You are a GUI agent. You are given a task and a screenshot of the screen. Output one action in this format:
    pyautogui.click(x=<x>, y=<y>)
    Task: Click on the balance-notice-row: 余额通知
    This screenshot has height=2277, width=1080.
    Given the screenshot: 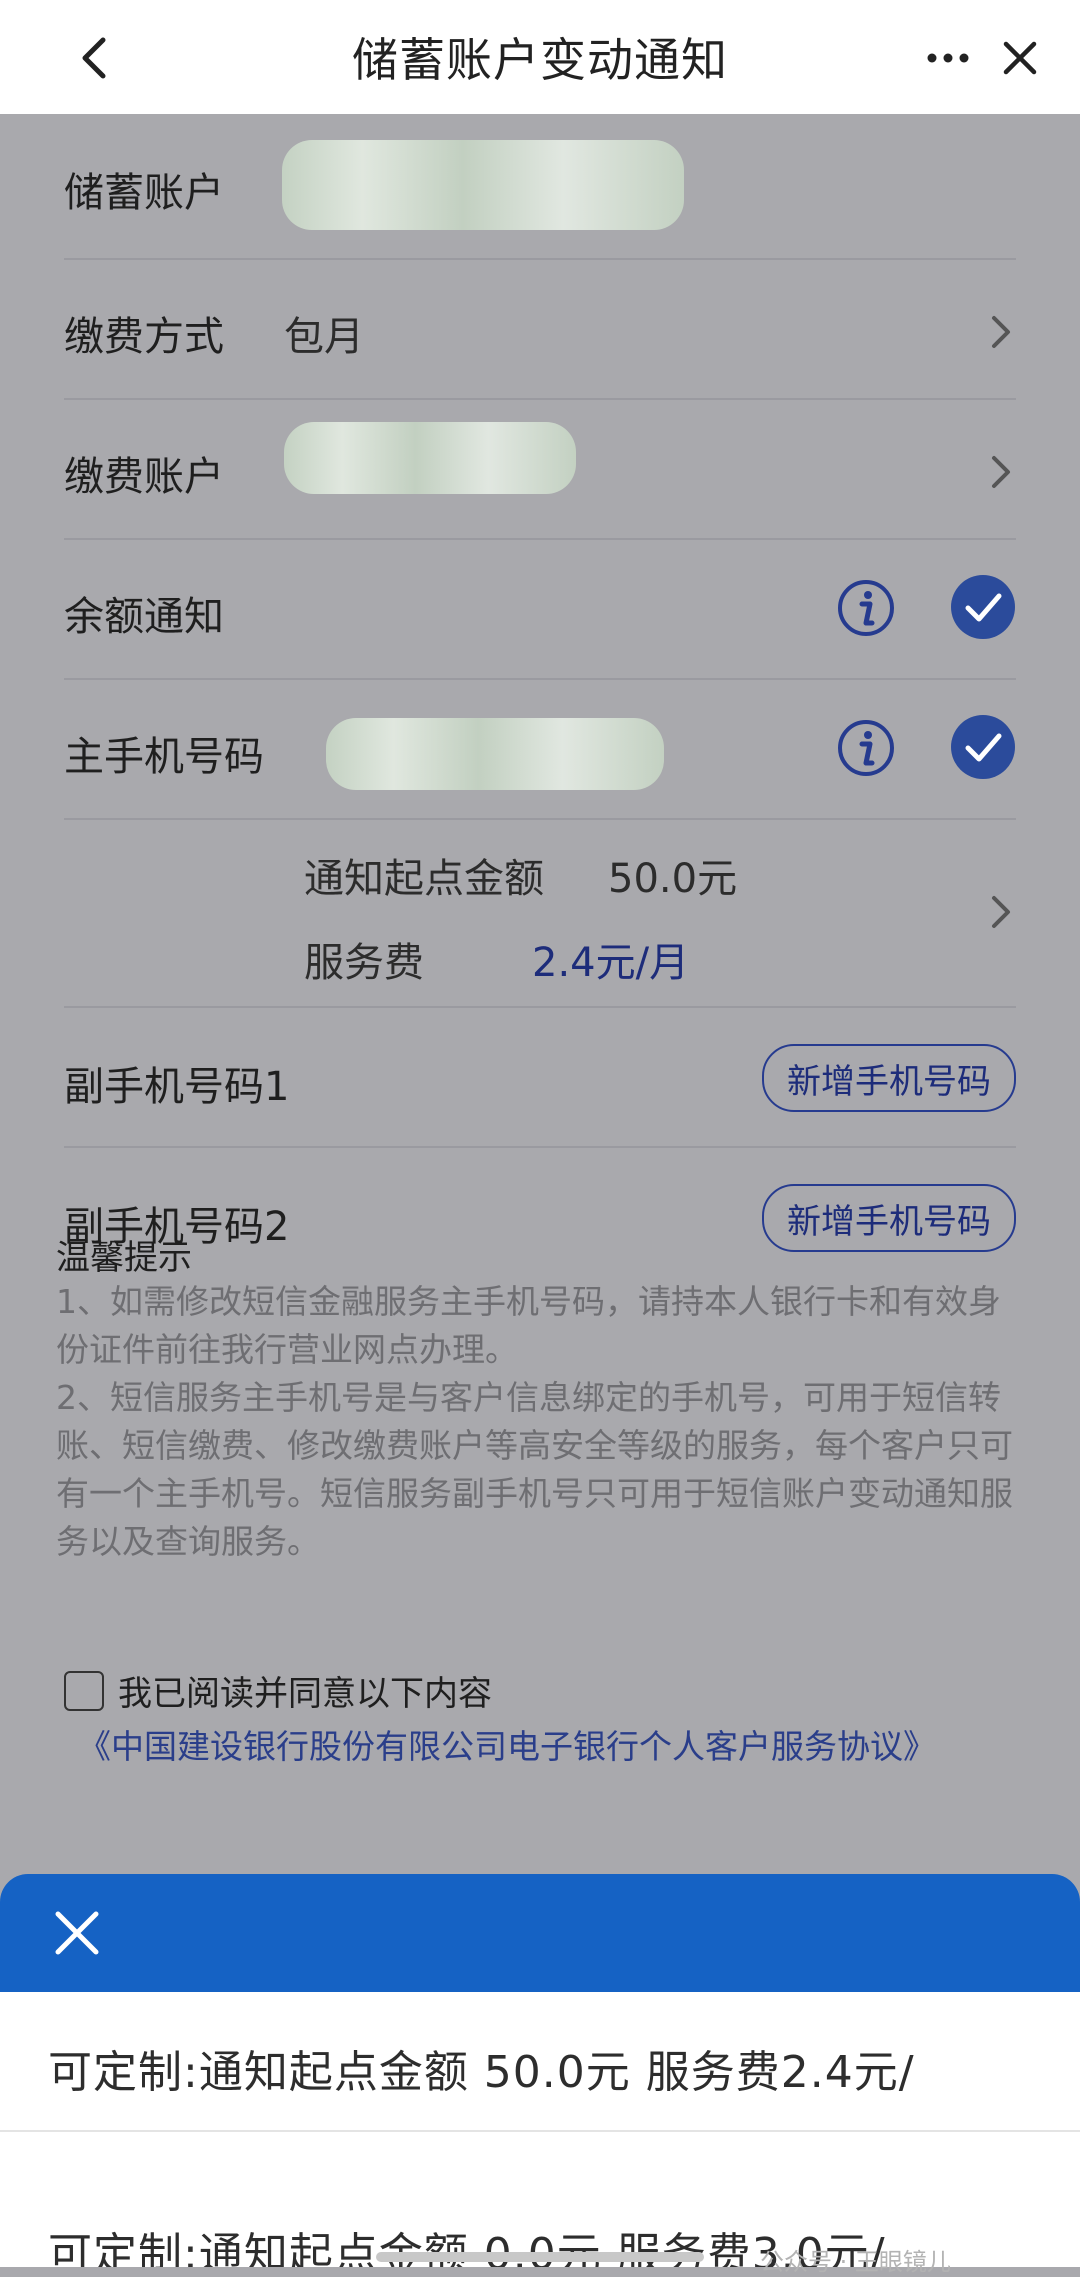 What is the action you would take?
    pyautogui.click(x=540, y=609)
    